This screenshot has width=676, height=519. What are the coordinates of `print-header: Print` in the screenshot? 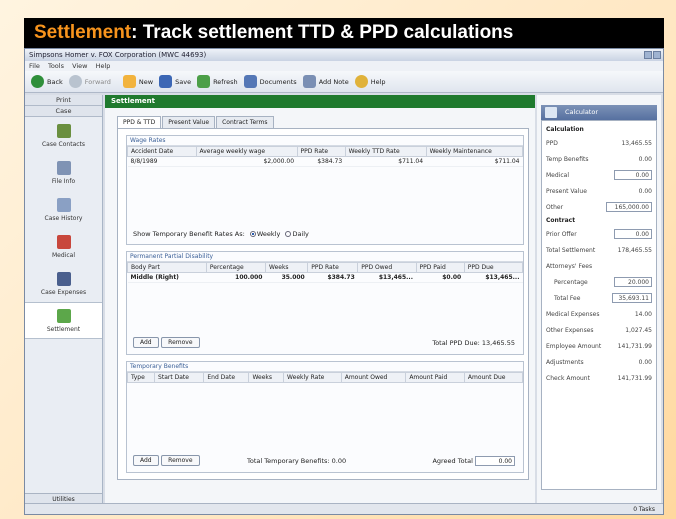 It's located at (63, 100).